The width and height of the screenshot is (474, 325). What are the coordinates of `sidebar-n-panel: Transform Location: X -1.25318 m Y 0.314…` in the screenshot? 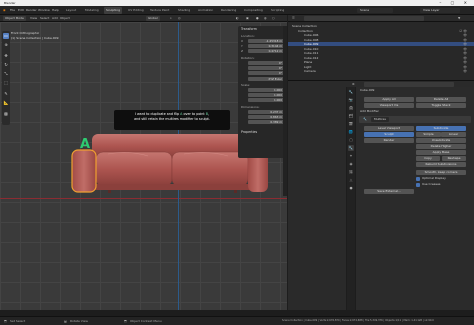 It's located at (262, 92).